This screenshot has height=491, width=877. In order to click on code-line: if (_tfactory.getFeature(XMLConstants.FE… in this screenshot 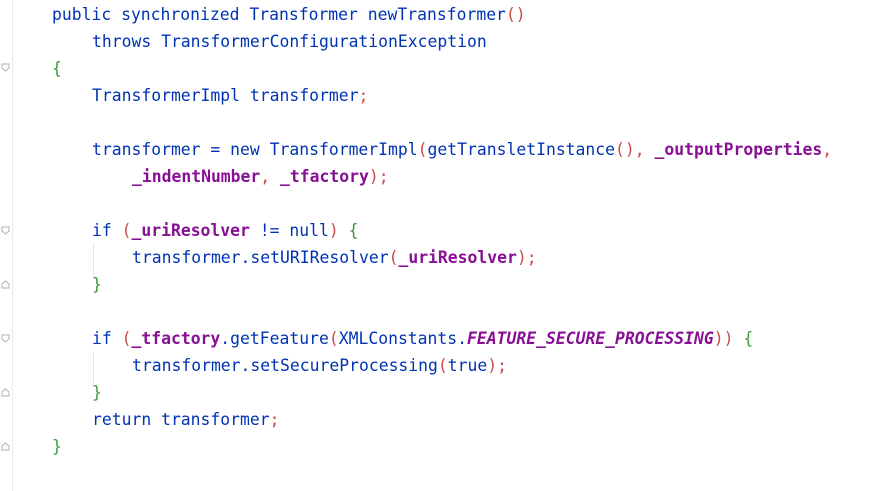, I will do `click(423, 338)`.